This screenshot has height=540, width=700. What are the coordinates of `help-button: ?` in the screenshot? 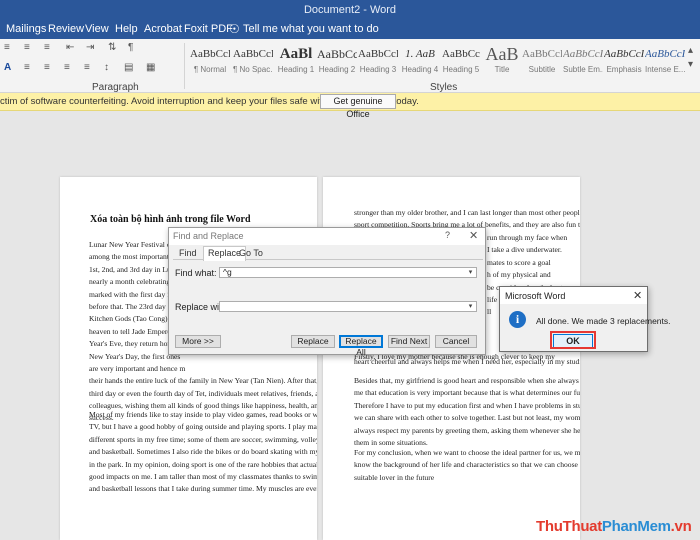 It's located at (447, 235).